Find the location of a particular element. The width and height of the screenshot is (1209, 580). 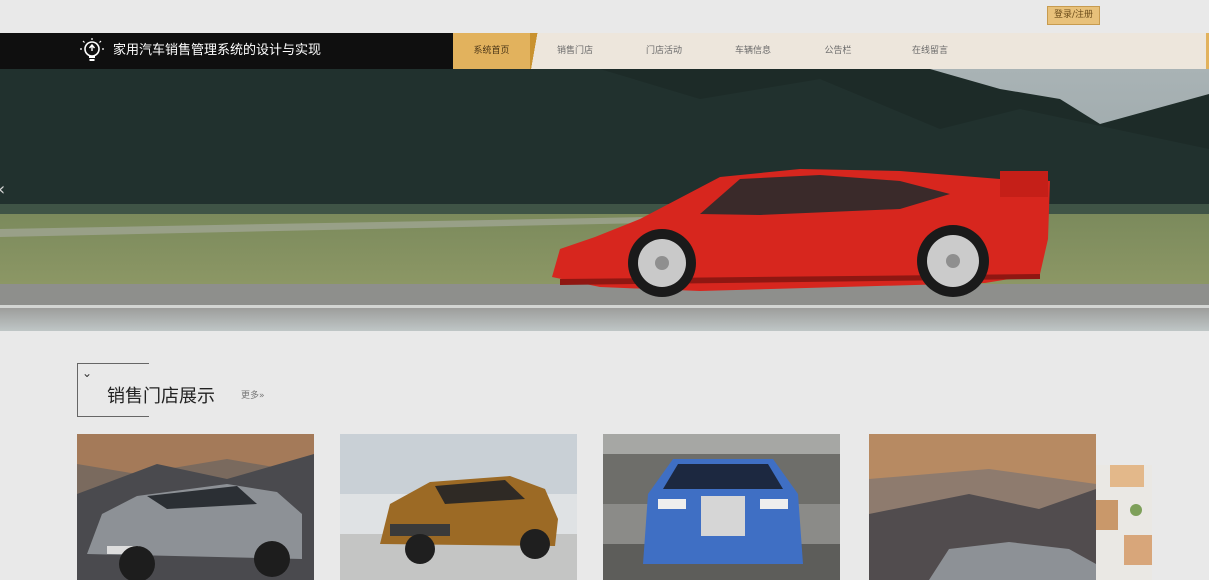

top-bar: 登录/注册 is located at coordinates (604, 16).